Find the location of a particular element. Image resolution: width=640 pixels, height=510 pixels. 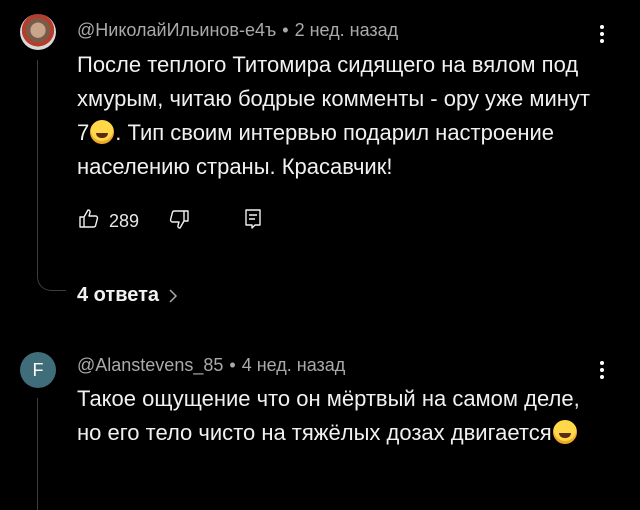

avatar is located at coordinates (38, 32).